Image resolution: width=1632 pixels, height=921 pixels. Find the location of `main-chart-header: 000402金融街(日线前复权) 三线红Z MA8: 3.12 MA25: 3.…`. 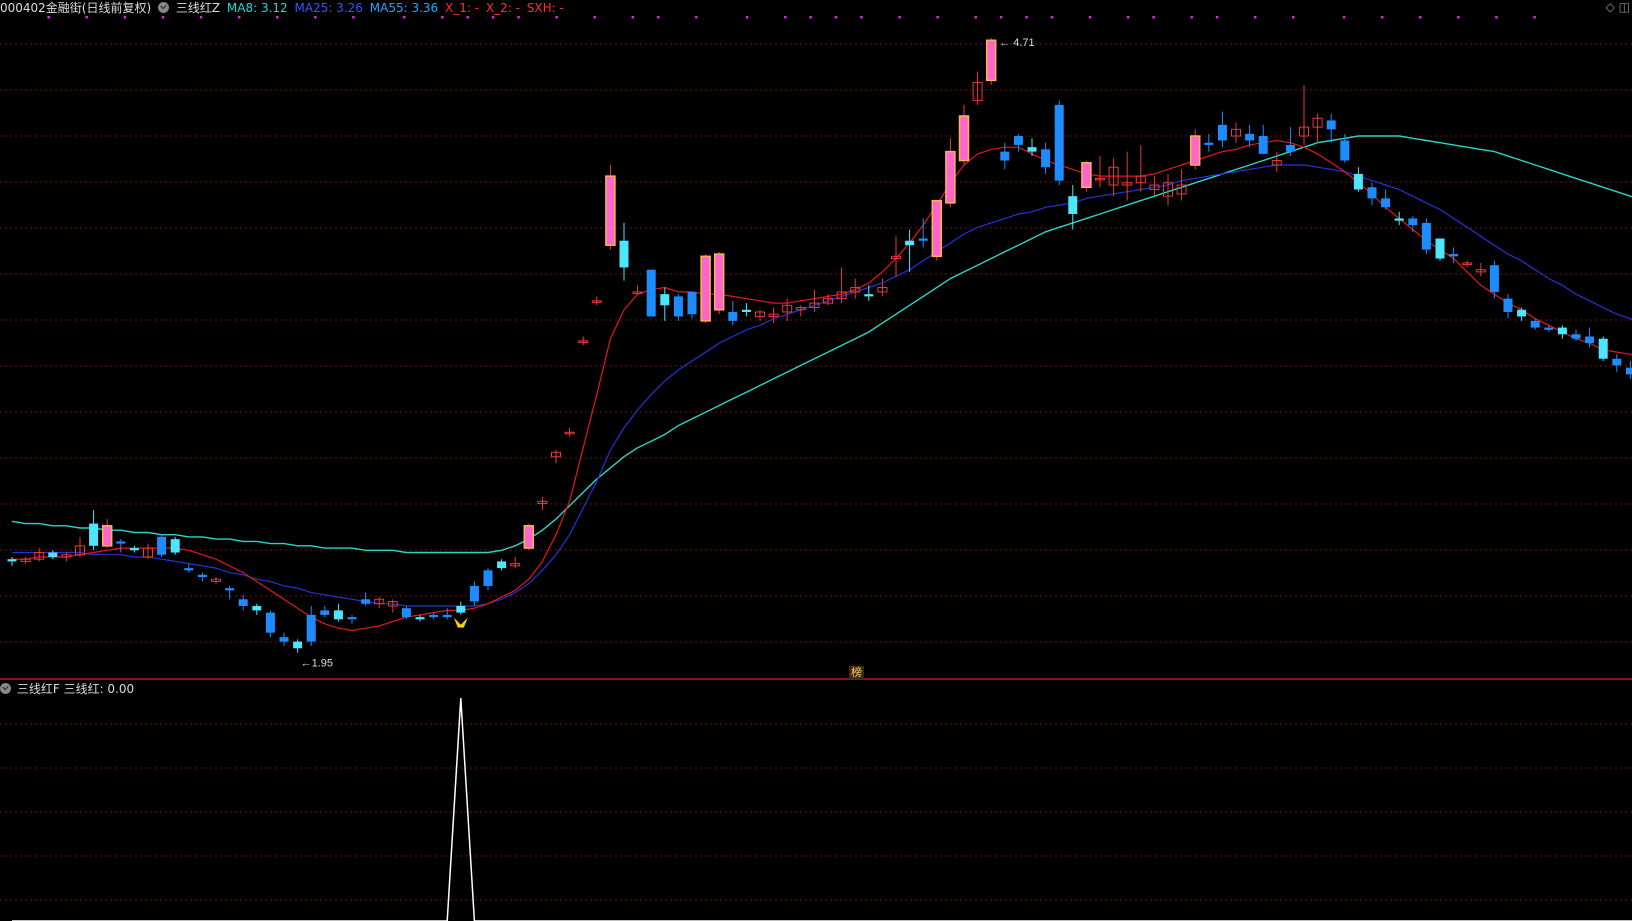

main-chart-header: 000402金融街(日线前复权) 三线红Z MA8: 3.12 MA25: 3.… is located at coordinates (816, 8).